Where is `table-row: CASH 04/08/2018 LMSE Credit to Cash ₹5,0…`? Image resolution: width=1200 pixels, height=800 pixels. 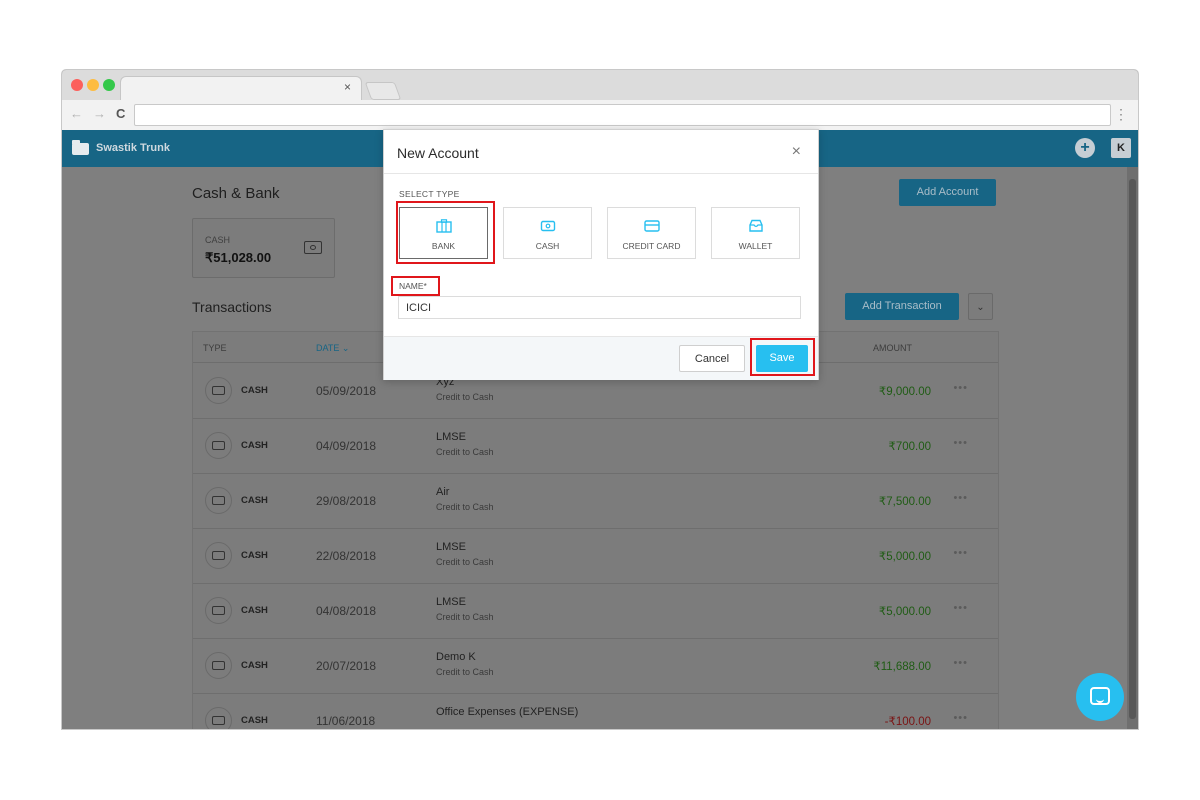 table-row: CASH 04/08/2018 LMSE Credit to Cash ₹5,0… is located at coordinates (595, 611).